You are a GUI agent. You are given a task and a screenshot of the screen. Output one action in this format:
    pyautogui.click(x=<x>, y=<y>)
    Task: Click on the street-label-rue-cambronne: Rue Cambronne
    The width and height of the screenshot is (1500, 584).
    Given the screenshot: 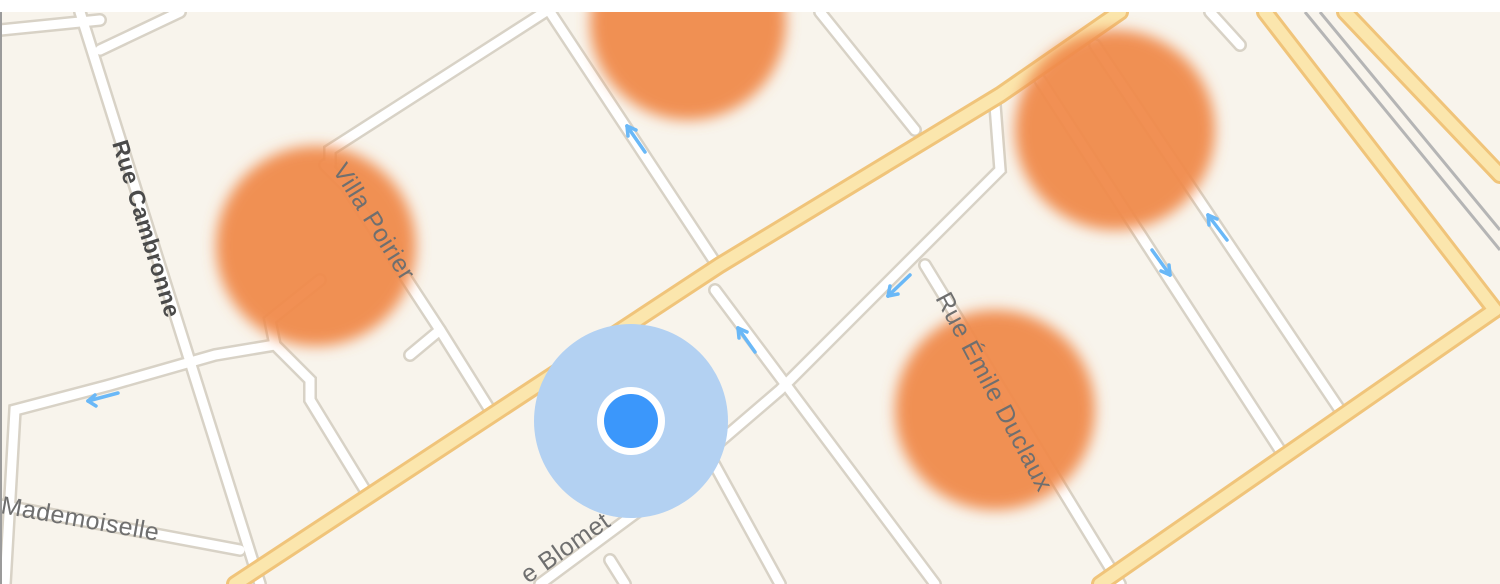 What is the action you would take?
    pyautogui.click(x=146, y=229)
    